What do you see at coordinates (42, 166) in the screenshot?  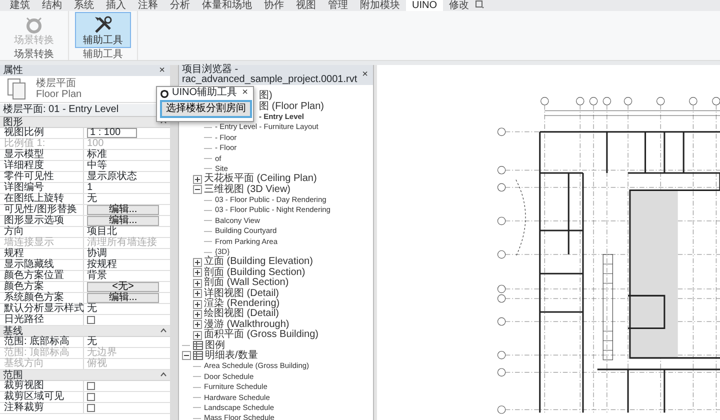 I see `property-name: 详细程度` at bounding box center [42, 166].